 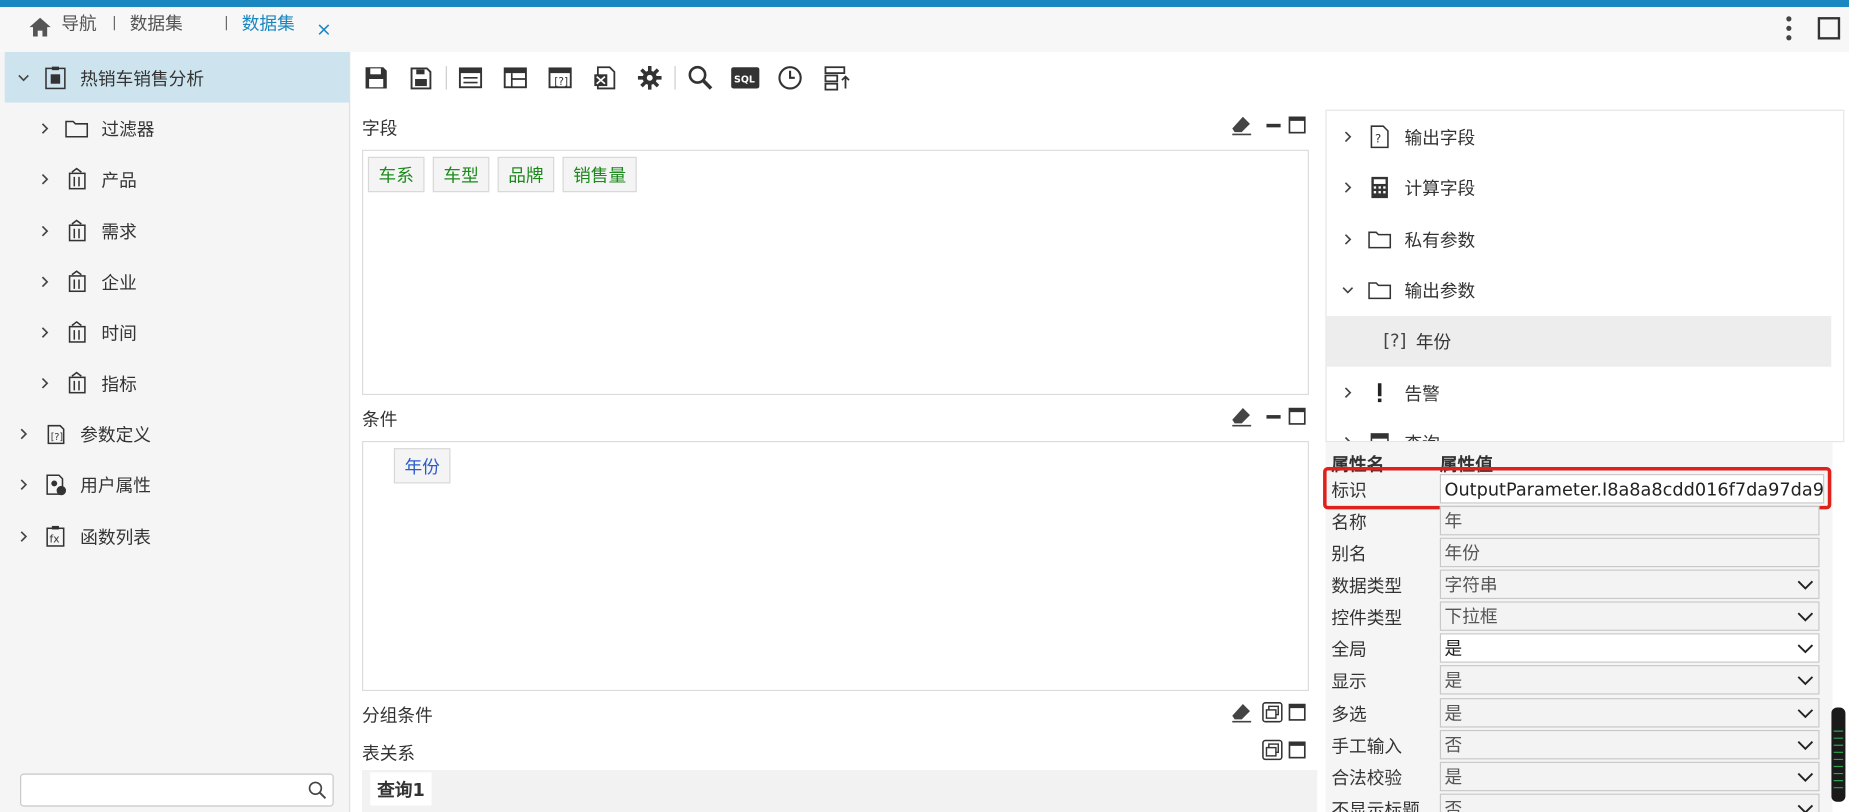 What do you see at coordinates (745, 77) in the screenshot?
I see `sql-icon: SQL` at bounding box center [745, 77].